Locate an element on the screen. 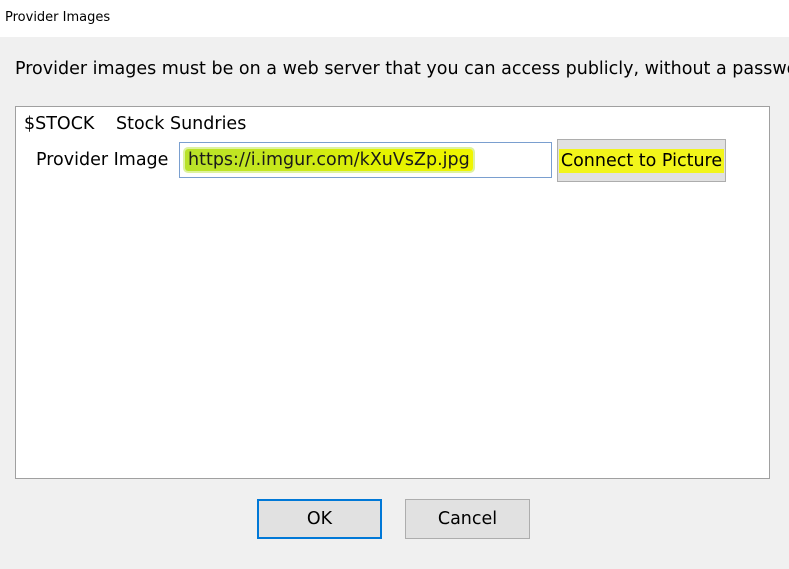 The width and height of the screenshot is (789, 569). connect-to-picture-button: Connect to Picture is located at coordinates (641, 160).